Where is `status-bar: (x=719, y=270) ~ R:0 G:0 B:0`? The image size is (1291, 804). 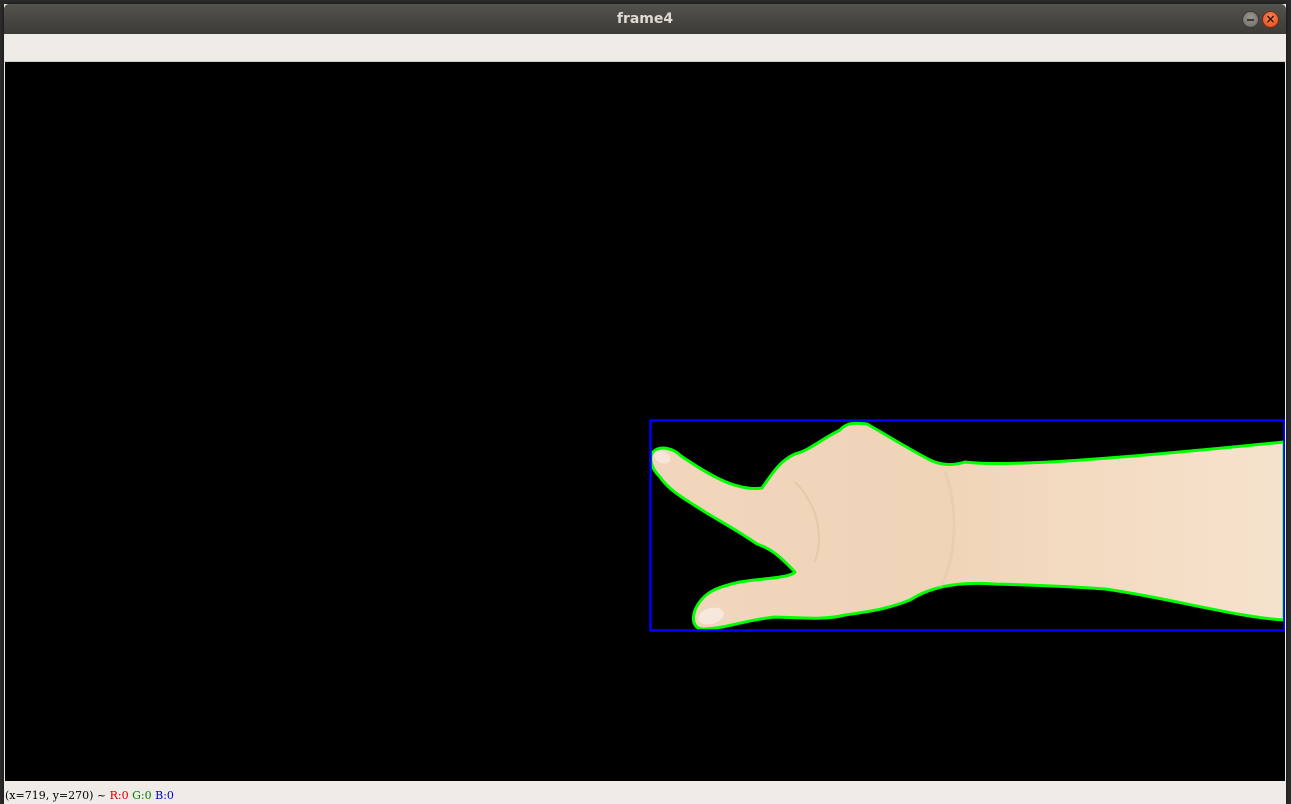
status-bar: (x=719, y=270) ~ R:0 G:0 B:0 is located at coordinates (645, 792).